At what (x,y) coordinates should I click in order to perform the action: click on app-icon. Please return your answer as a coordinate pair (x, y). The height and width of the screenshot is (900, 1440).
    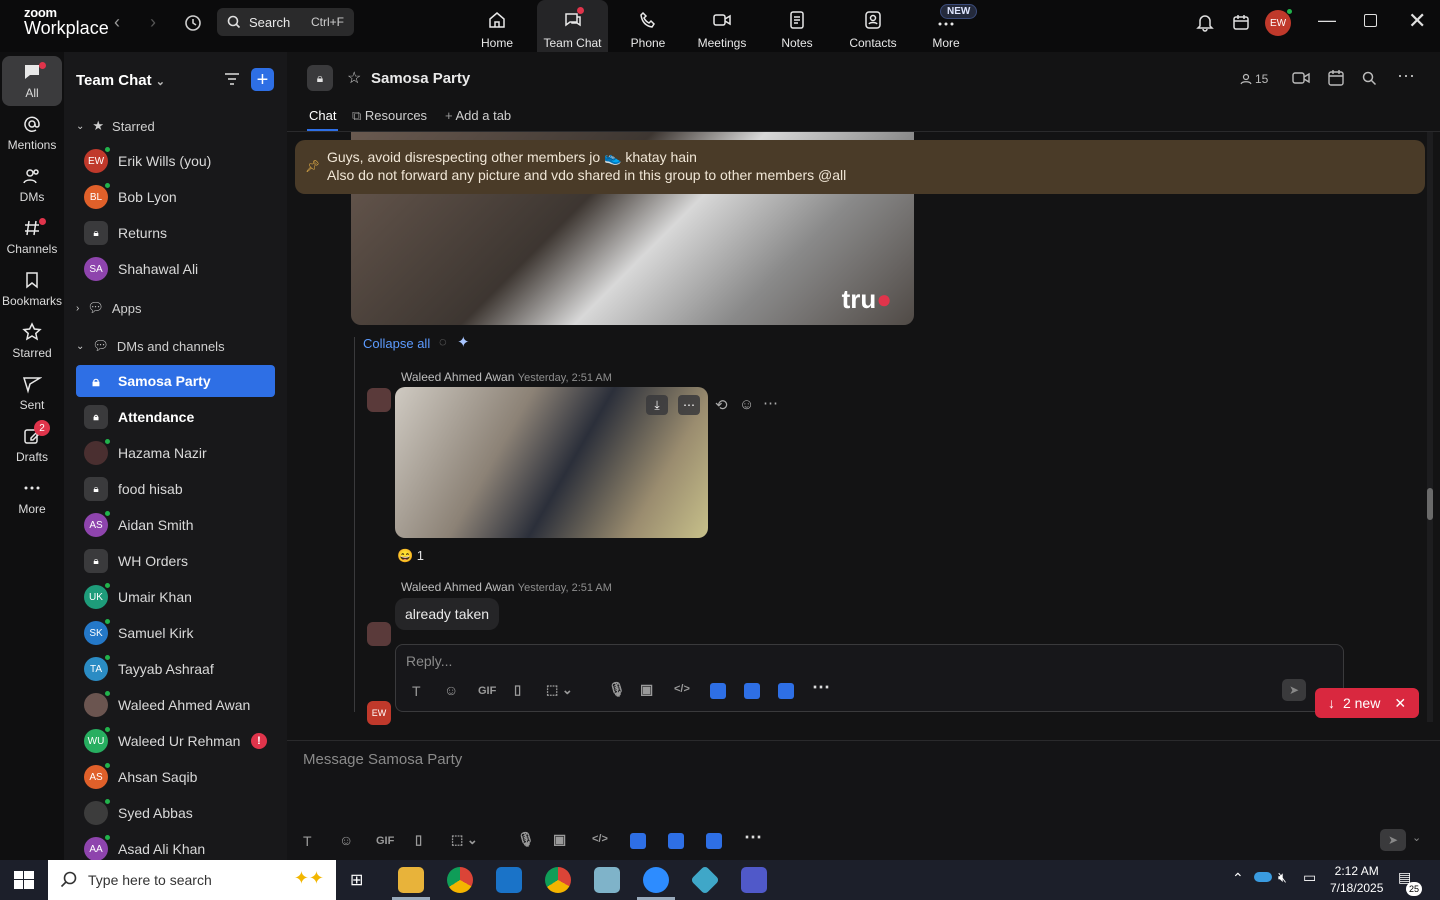
    Looking at the image, I should click on (607, 880).